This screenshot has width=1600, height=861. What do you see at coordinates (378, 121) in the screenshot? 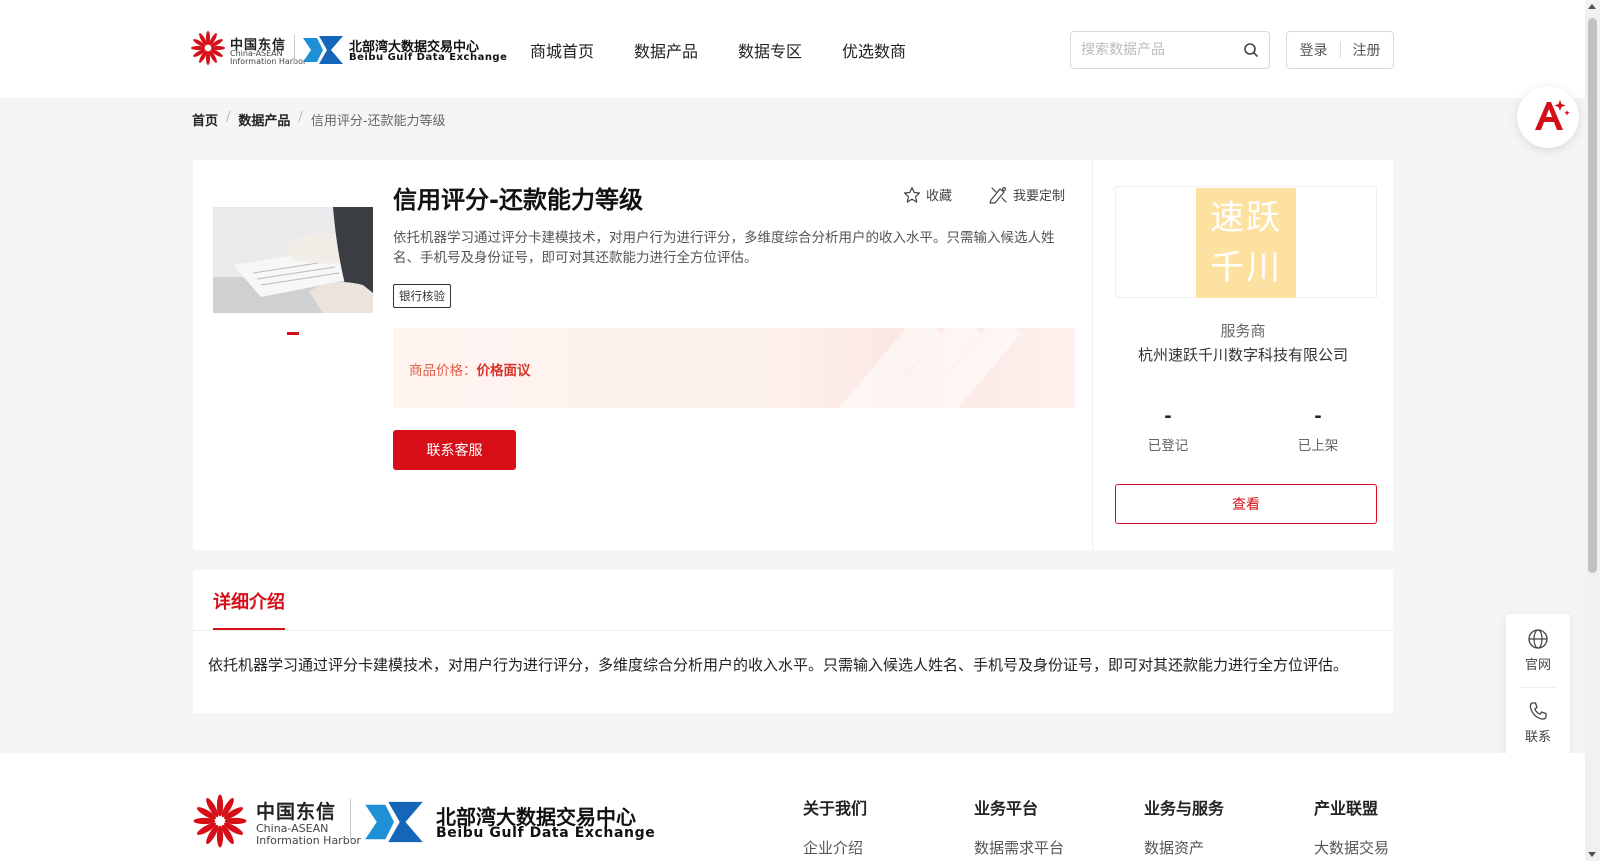
I see `breadcrumb-current: 信用评分-还款能力等级` at bounding box center [378, 121].